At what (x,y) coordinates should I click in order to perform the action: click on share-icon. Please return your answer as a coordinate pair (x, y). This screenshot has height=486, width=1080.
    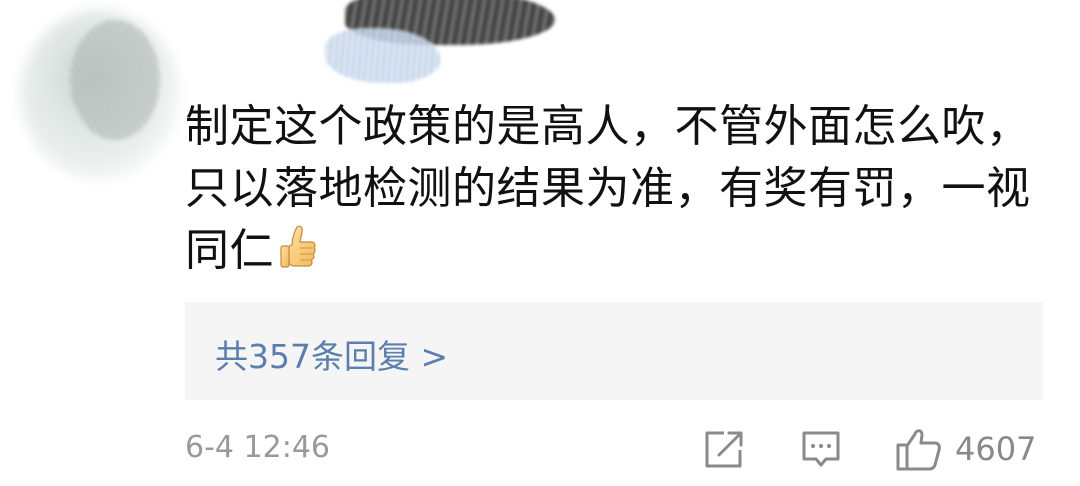
    Looking at the image, I should click on (723, 452).